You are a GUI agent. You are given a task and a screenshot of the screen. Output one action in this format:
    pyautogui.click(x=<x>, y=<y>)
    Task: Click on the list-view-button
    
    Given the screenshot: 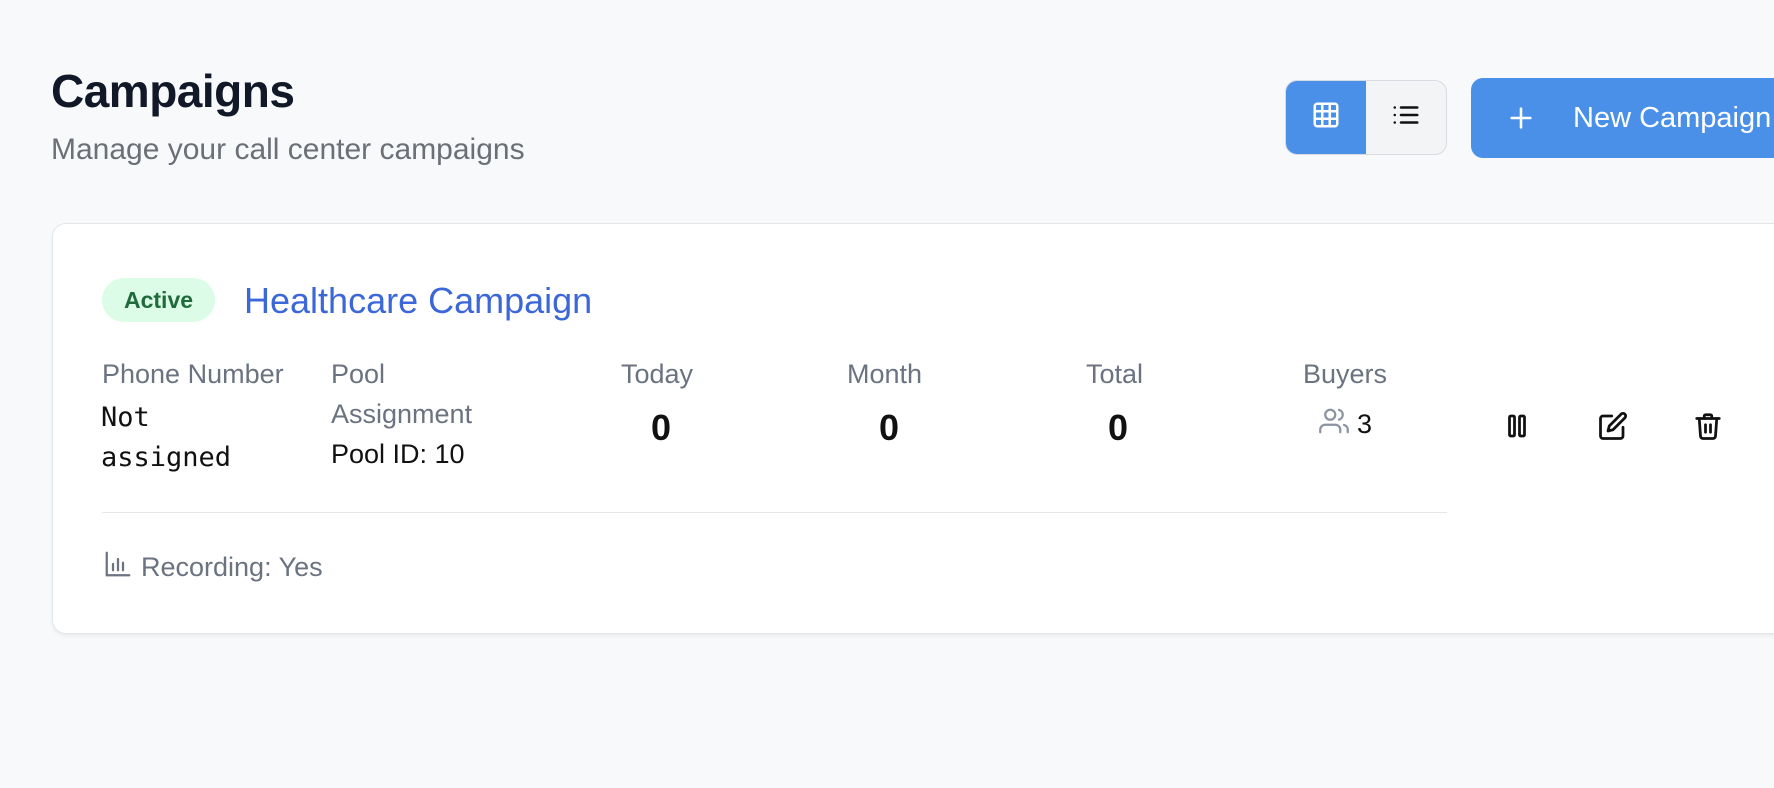 What is the action you would take?
    pyautogui.click(x=1406, y=117)
    